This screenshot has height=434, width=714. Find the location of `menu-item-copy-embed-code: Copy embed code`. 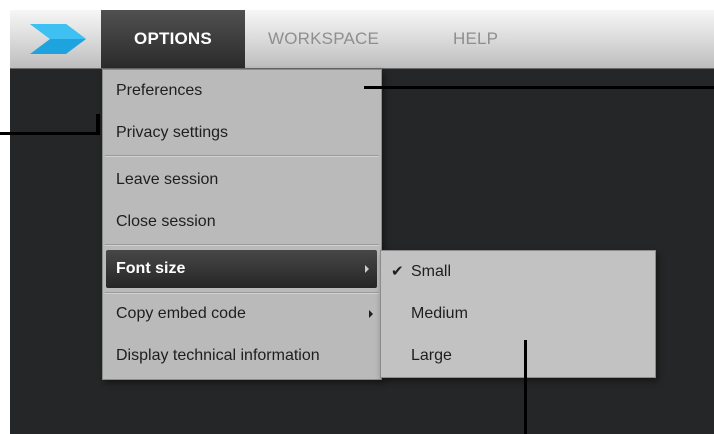

menu-item-copy-embed-code: Copy embed code is located at coordinates (242, 314).